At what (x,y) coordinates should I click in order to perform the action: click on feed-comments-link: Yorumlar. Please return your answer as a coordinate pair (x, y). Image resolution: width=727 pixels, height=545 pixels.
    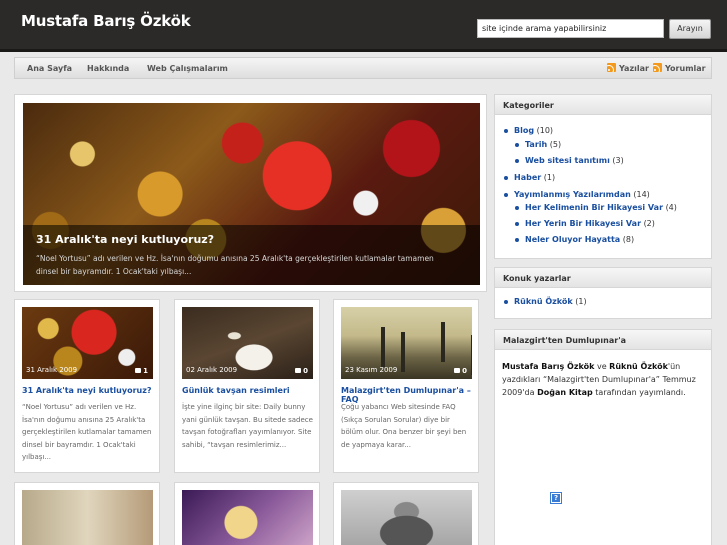
    Looking at the image, I should click on (679, 68).